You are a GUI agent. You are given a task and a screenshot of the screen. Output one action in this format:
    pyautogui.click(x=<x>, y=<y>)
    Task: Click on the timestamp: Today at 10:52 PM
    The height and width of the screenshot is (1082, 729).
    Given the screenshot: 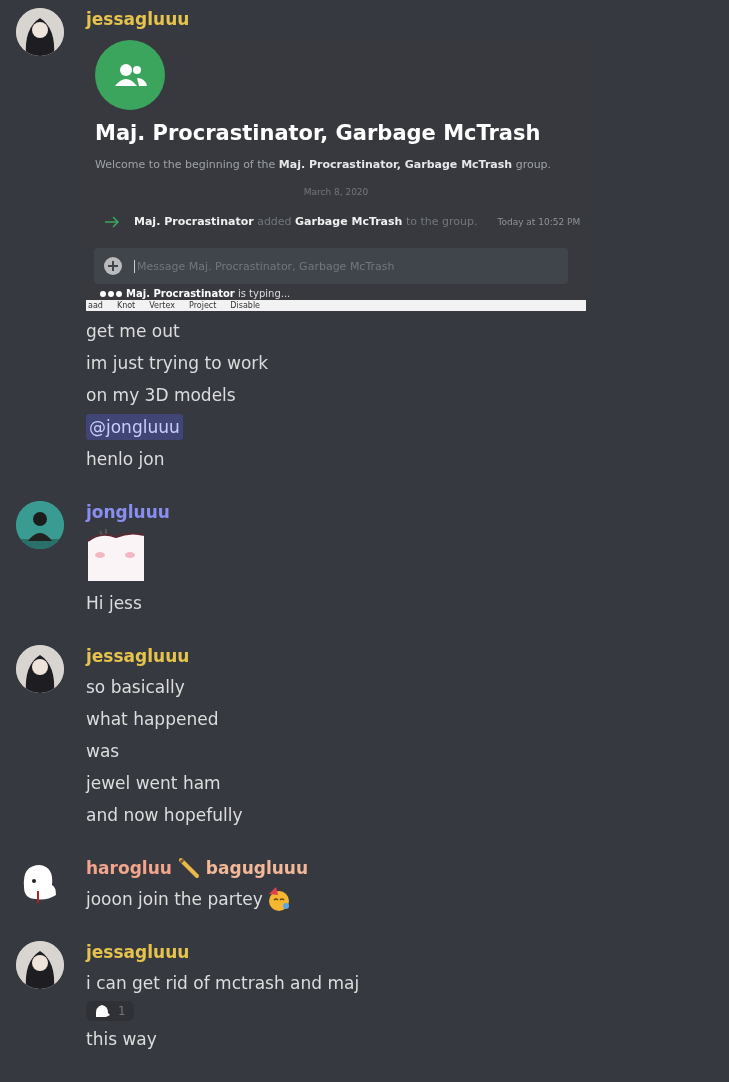 What is the action you would take?
    pyautogui.click(x=539, y=221)
    